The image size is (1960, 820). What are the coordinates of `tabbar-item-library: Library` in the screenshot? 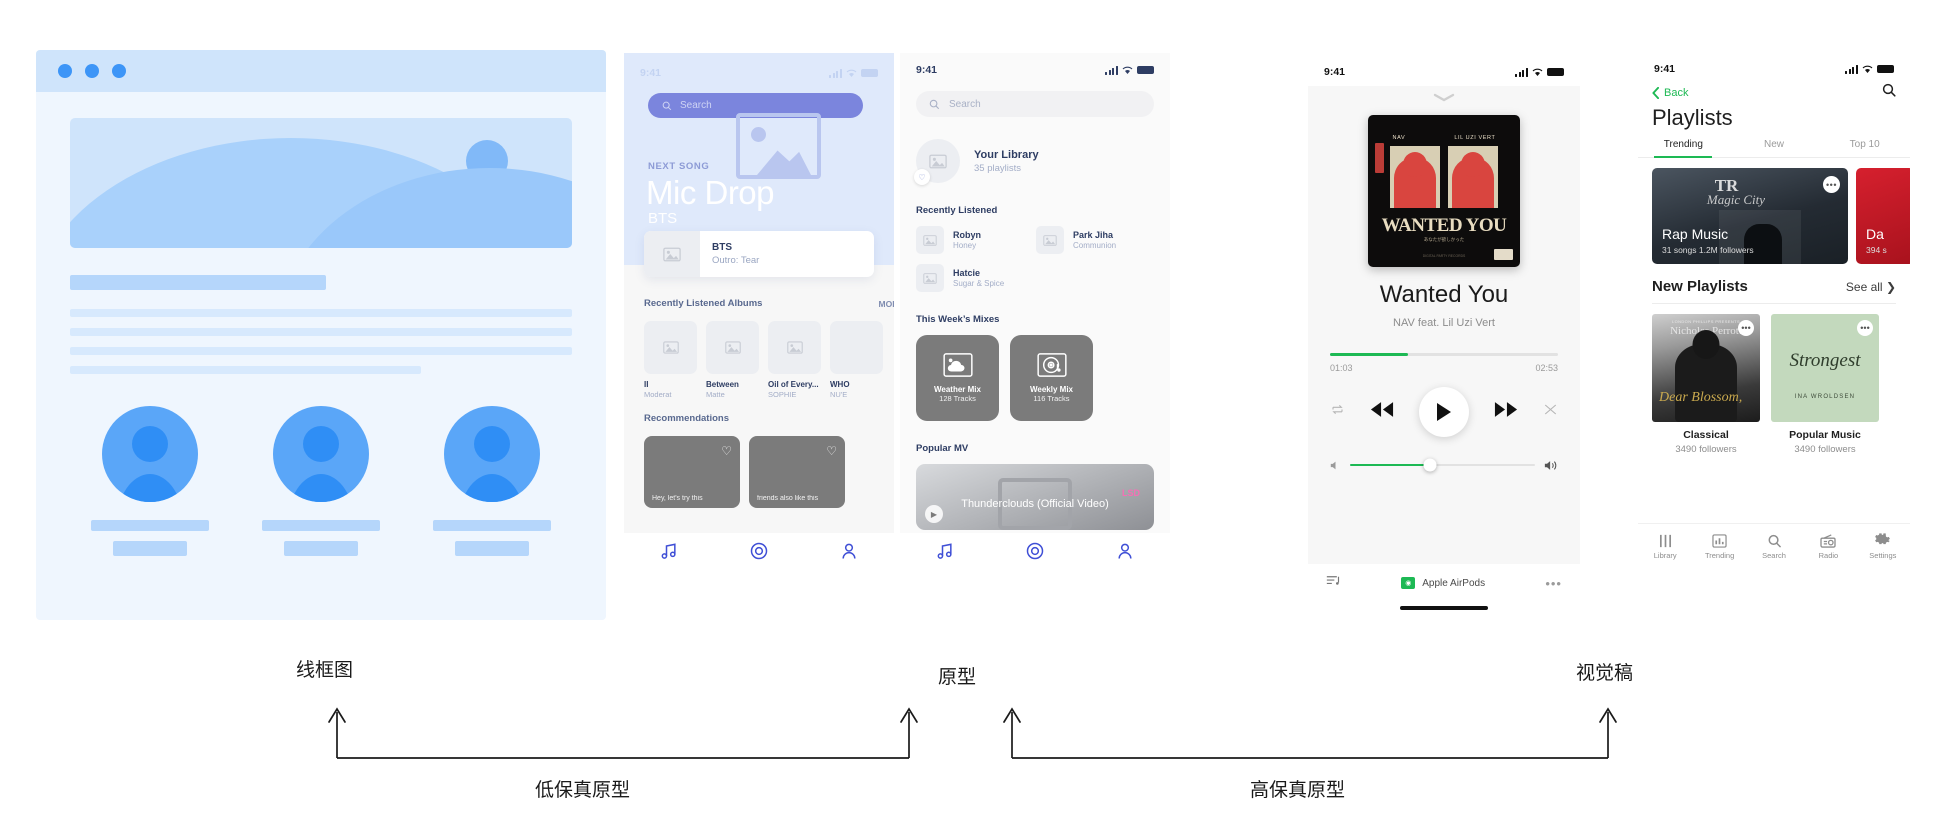 It's located at (1665, 547).